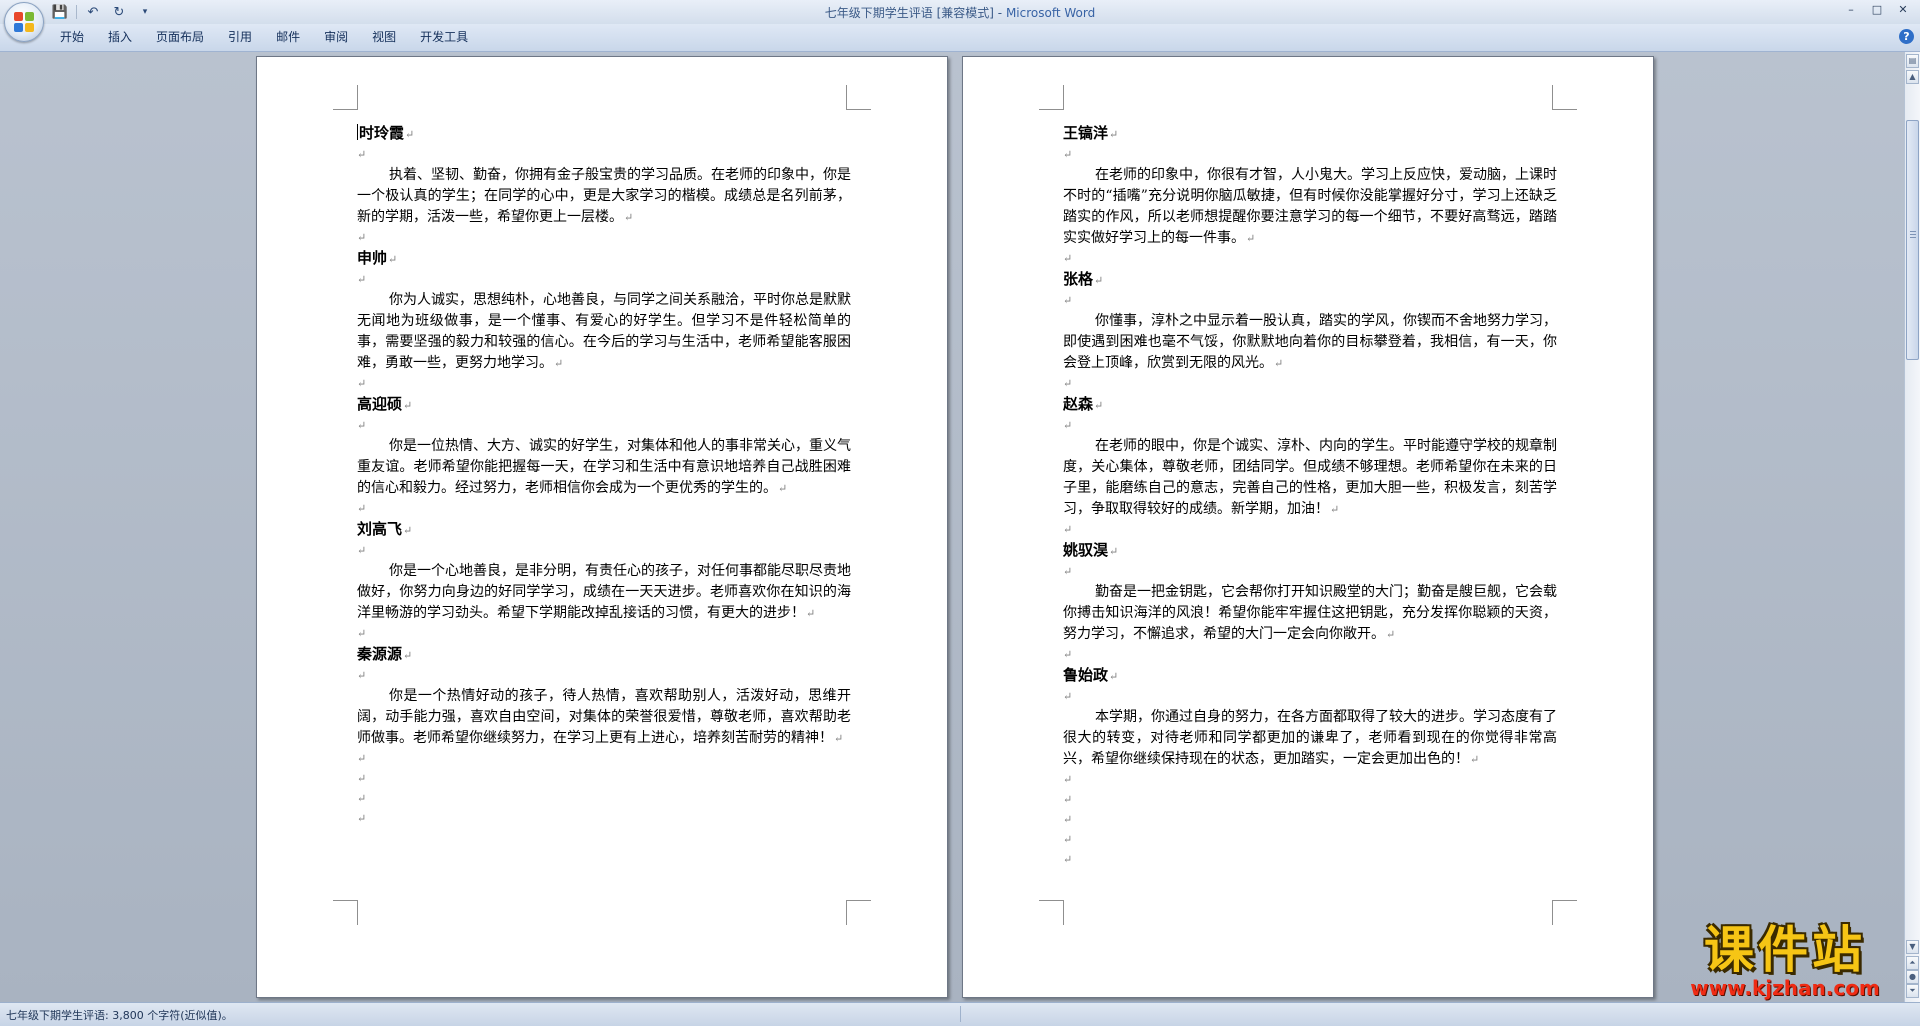  I want to click on tab-page-layout: 页面布局, so click(180, 37).